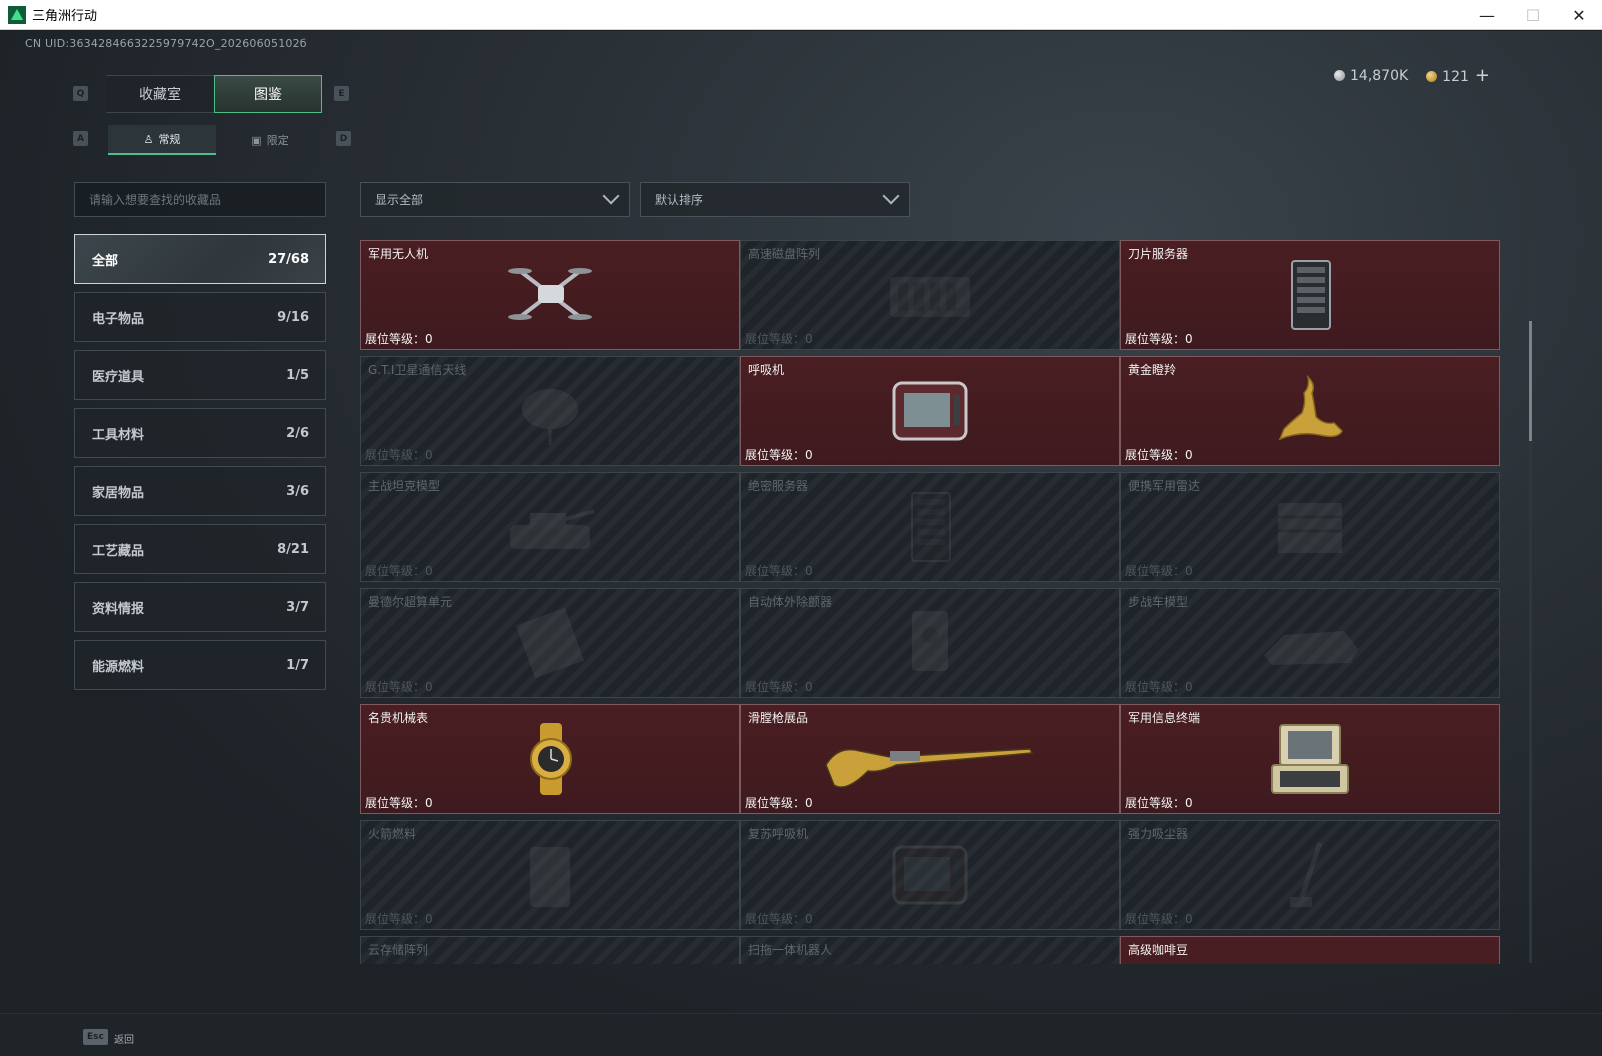 The height and width of the screenshot is (1056, 1602). What do you see at coordinates (550, 411) in the screenshot?
I see `collectible-card: G.T.I卫星通信天线 展位等级：0` at bounding box center [550, 411].